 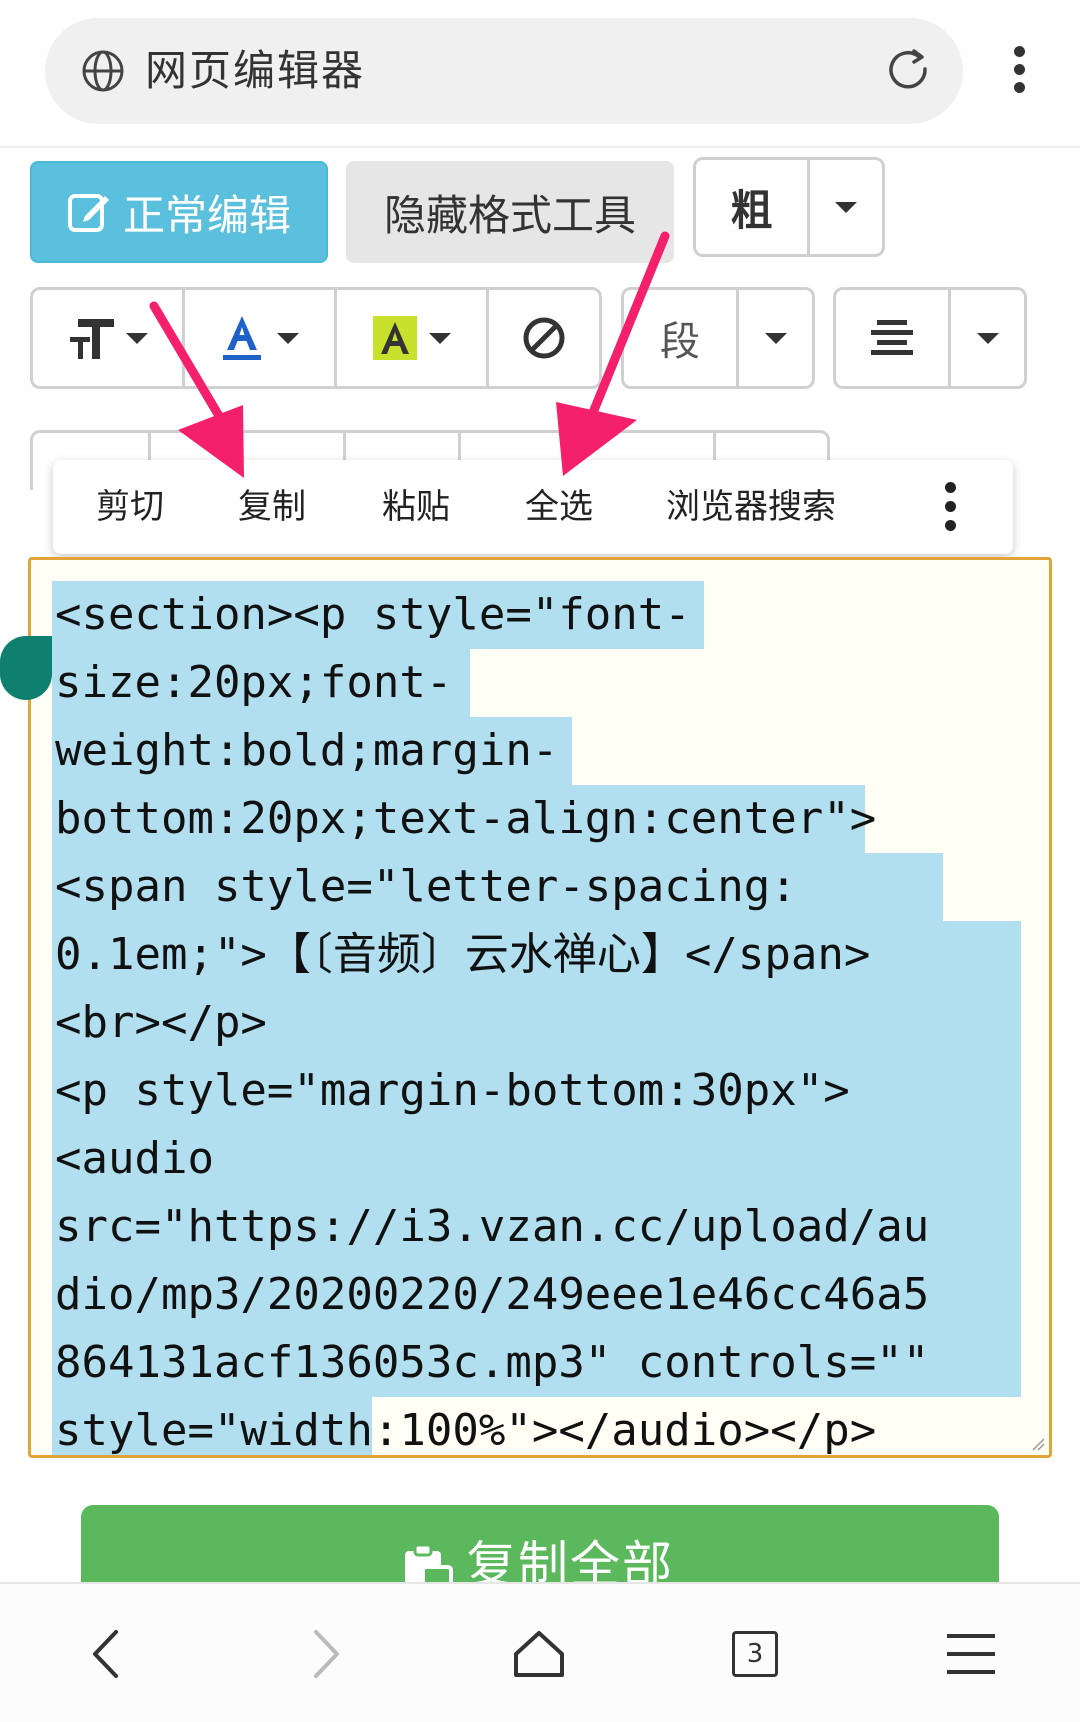 What do you see at coordinates (492, 1362) in the screenshot?
I see `code-line: 864131acf136053c.mp3" controls=""` at bounding box center [492, 1362].